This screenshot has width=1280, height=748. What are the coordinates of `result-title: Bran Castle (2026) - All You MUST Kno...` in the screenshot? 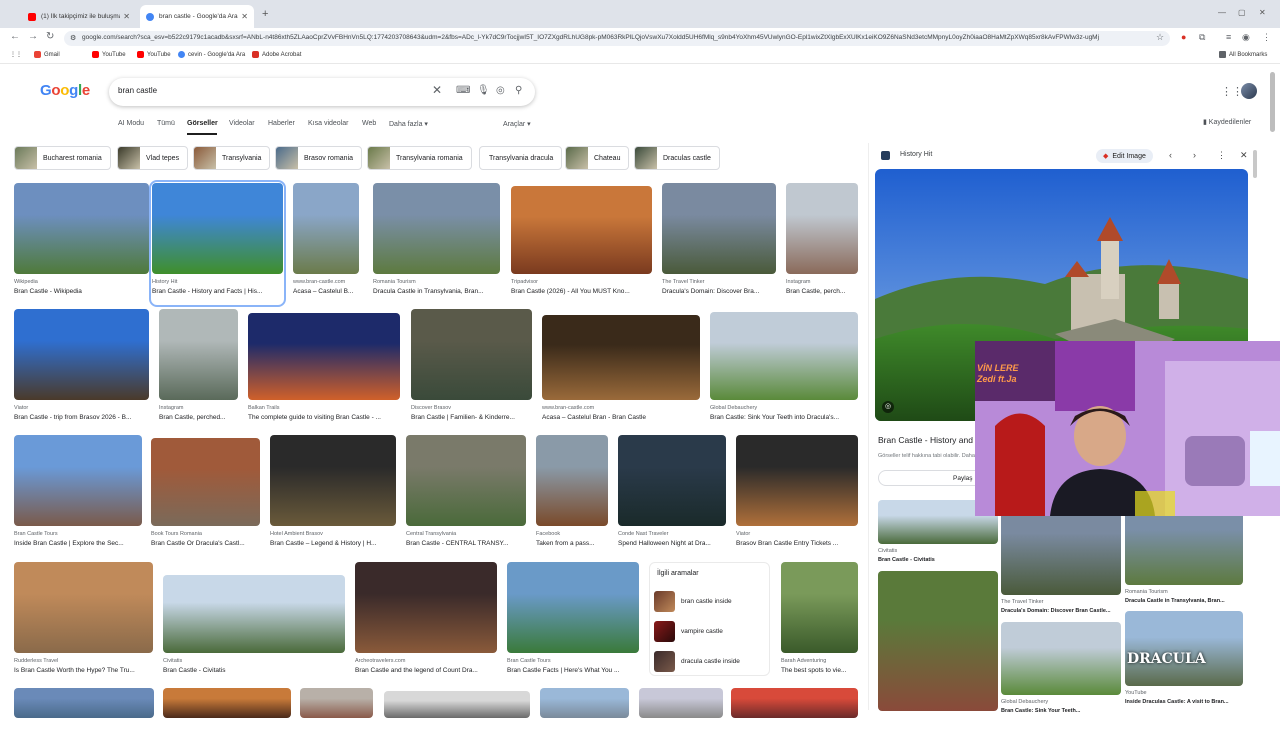 It's located at (581, 291).